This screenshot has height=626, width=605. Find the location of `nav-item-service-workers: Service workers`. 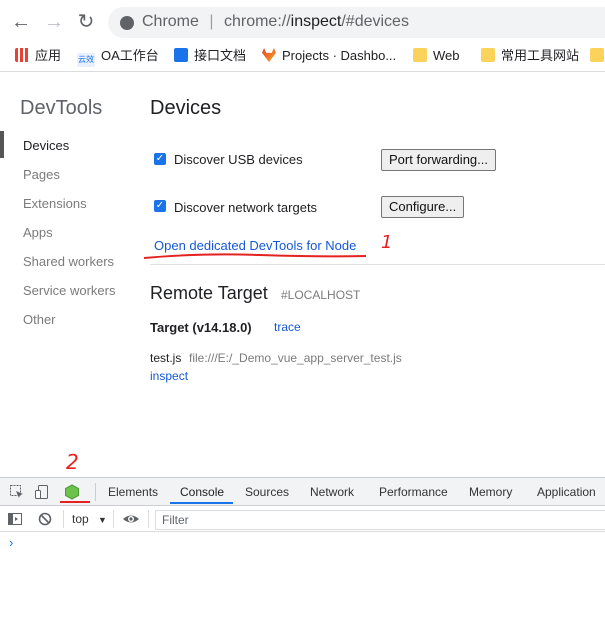

nav-item-service-workers: Service workers is located at coordinates (69, 290).